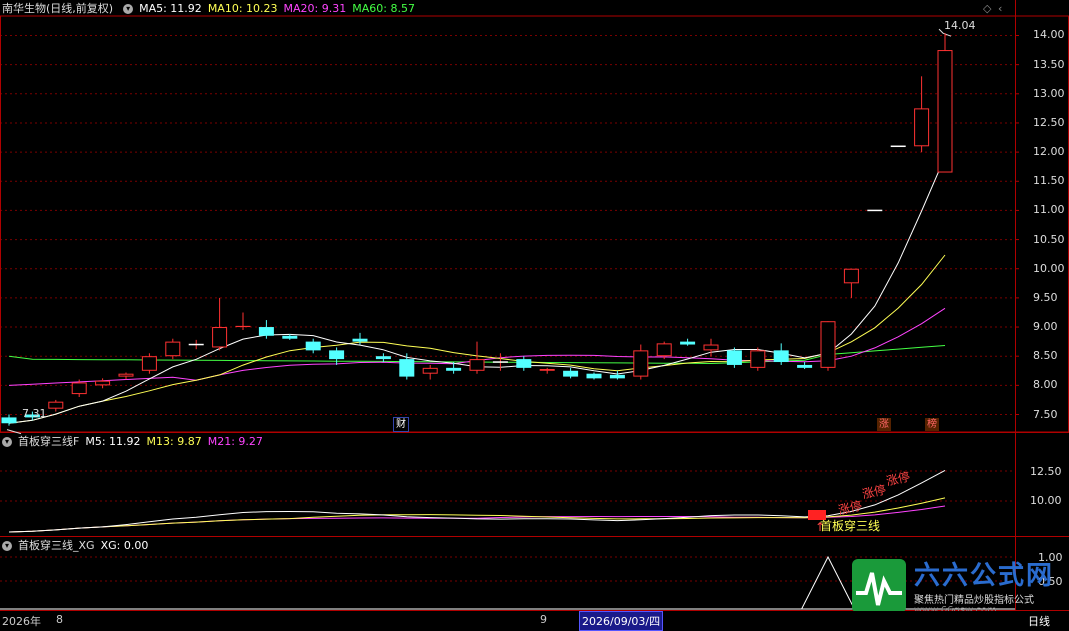  I want to click on main-ytick: 8.50, so click(1045, 355).